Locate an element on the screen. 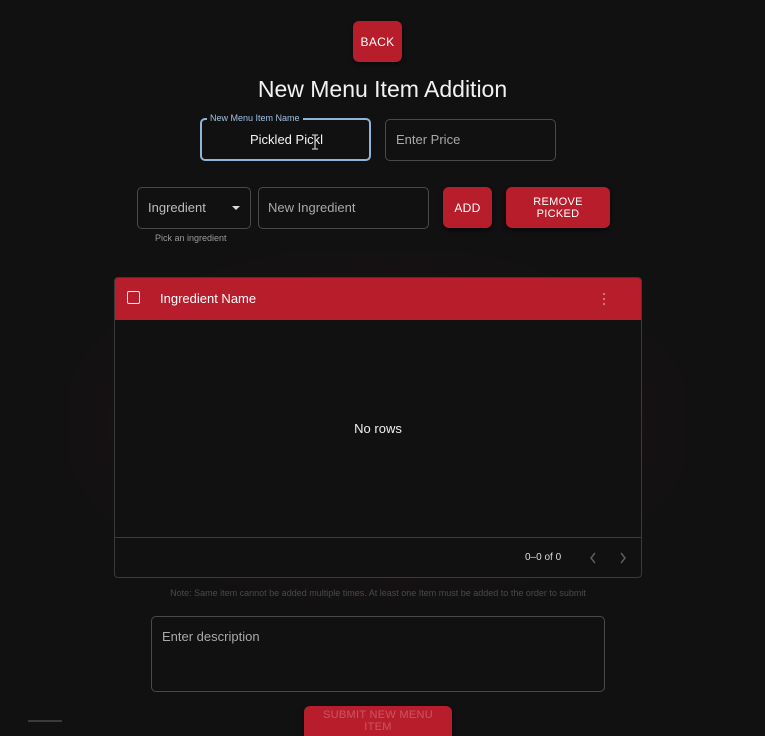  chevron-left-icon is located at coordinates (593, 558).